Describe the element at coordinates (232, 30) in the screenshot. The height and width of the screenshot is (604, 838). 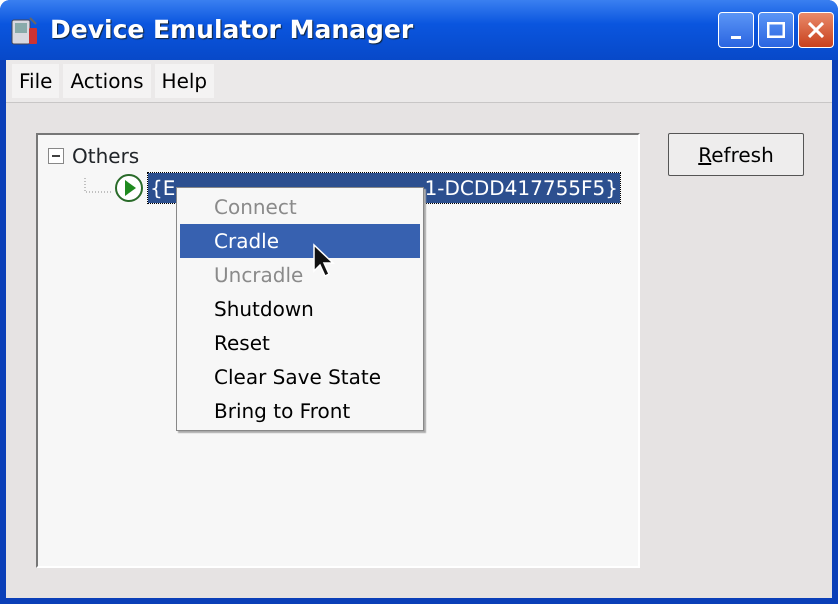
I see `window-title: Device Emulator Manager` at that location.